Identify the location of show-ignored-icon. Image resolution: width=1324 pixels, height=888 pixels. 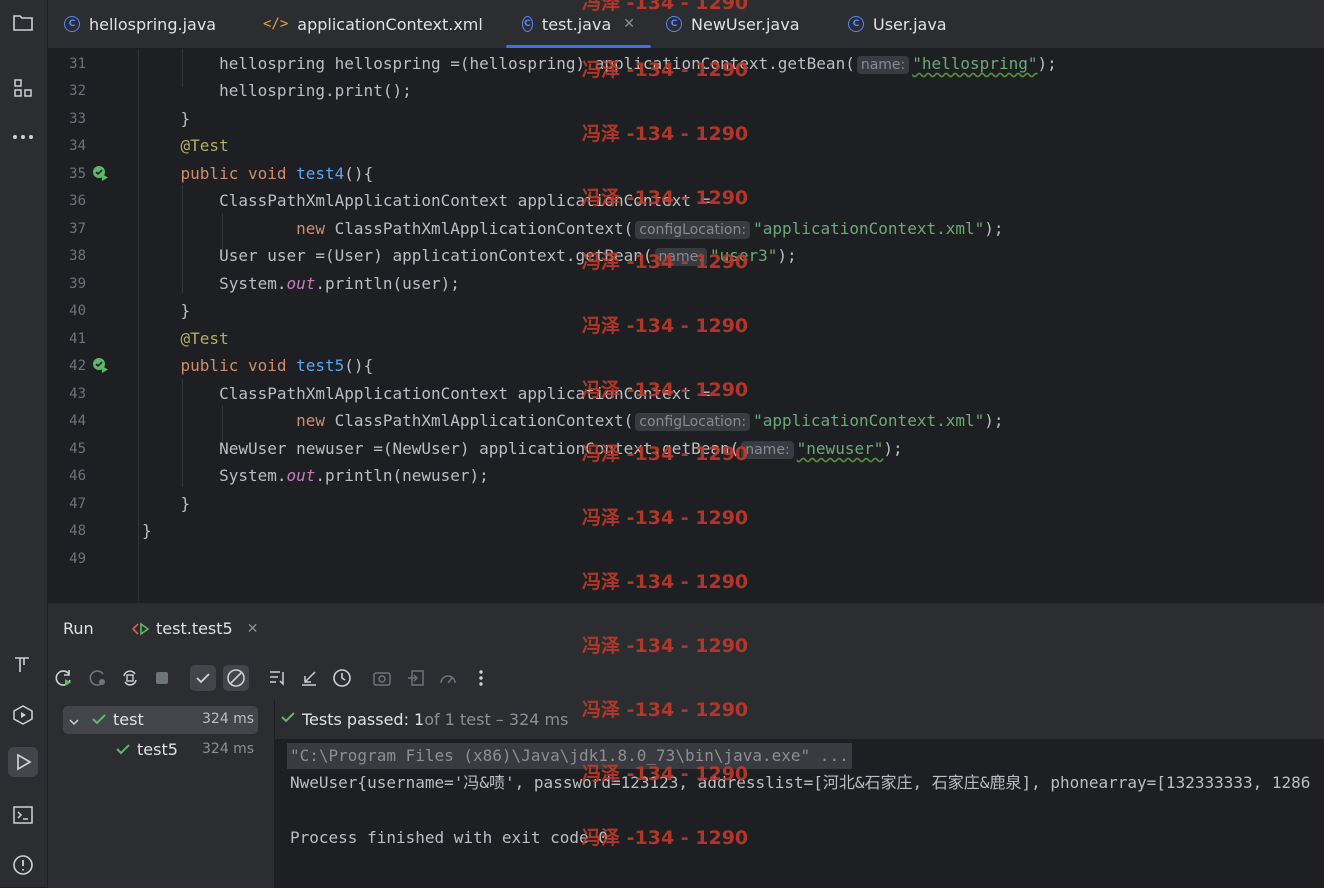
(236, 678).